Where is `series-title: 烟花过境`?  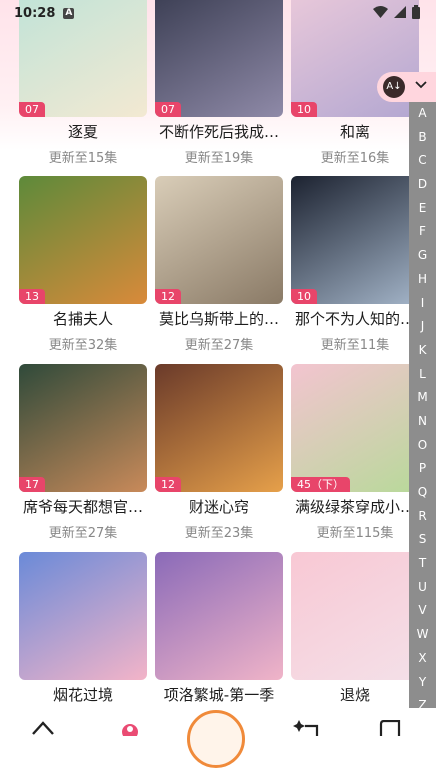 series-title: 烟花过境 is located at coordinates (83, 694).